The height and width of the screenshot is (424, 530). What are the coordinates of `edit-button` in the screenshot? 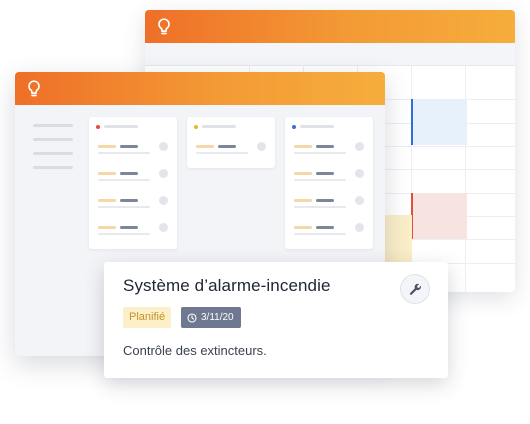 It's located at (415, 289).